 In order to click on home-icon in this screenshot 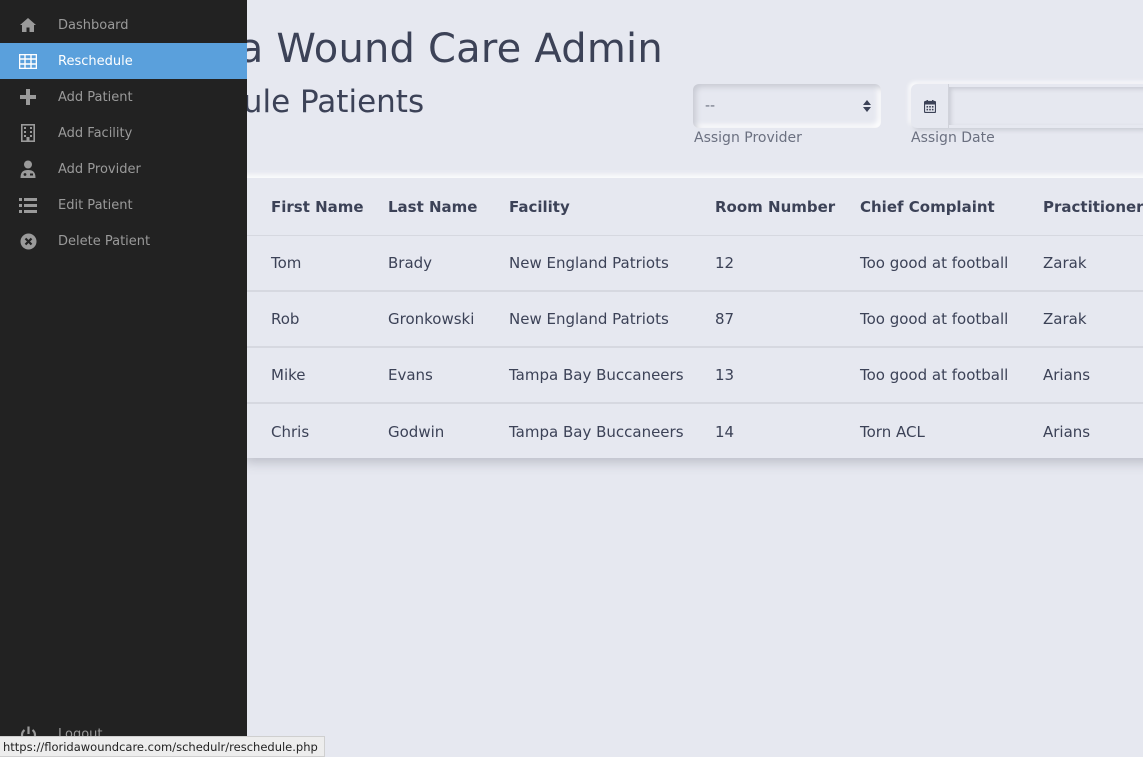, I will do `click(28, 25)`.